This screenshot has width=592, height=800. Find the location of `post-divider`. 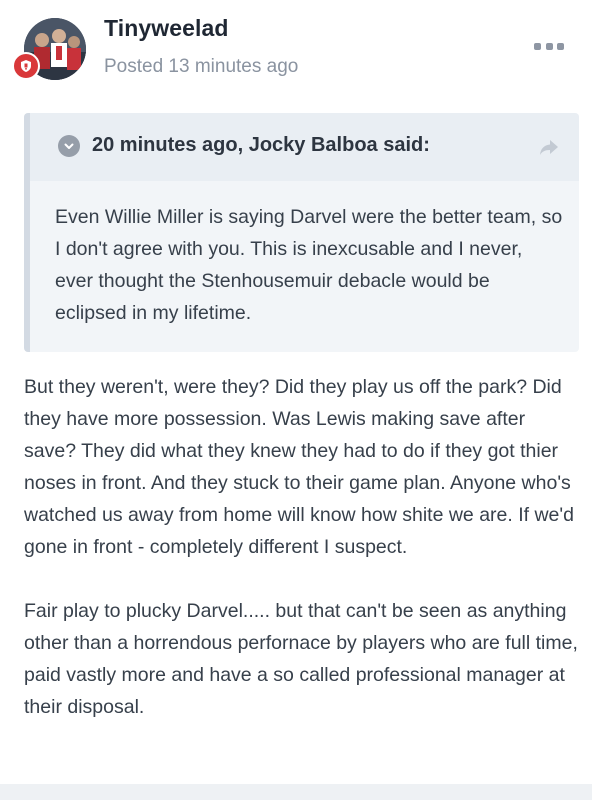

post-divider is located at coordinates (296, 792).